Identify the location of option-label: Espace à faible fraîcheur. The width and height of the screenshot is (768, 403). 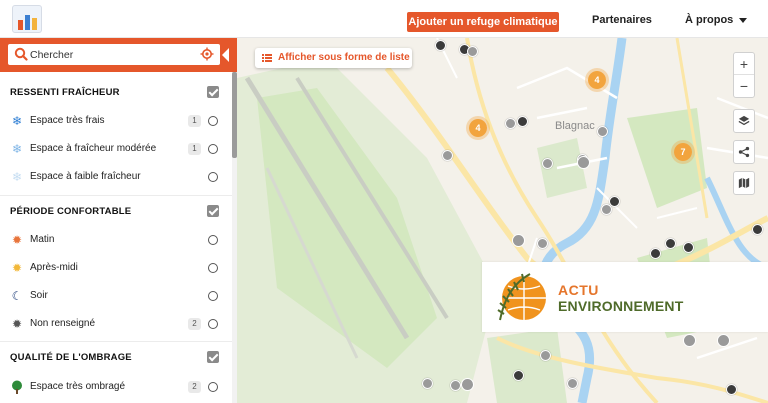
(85, 176).